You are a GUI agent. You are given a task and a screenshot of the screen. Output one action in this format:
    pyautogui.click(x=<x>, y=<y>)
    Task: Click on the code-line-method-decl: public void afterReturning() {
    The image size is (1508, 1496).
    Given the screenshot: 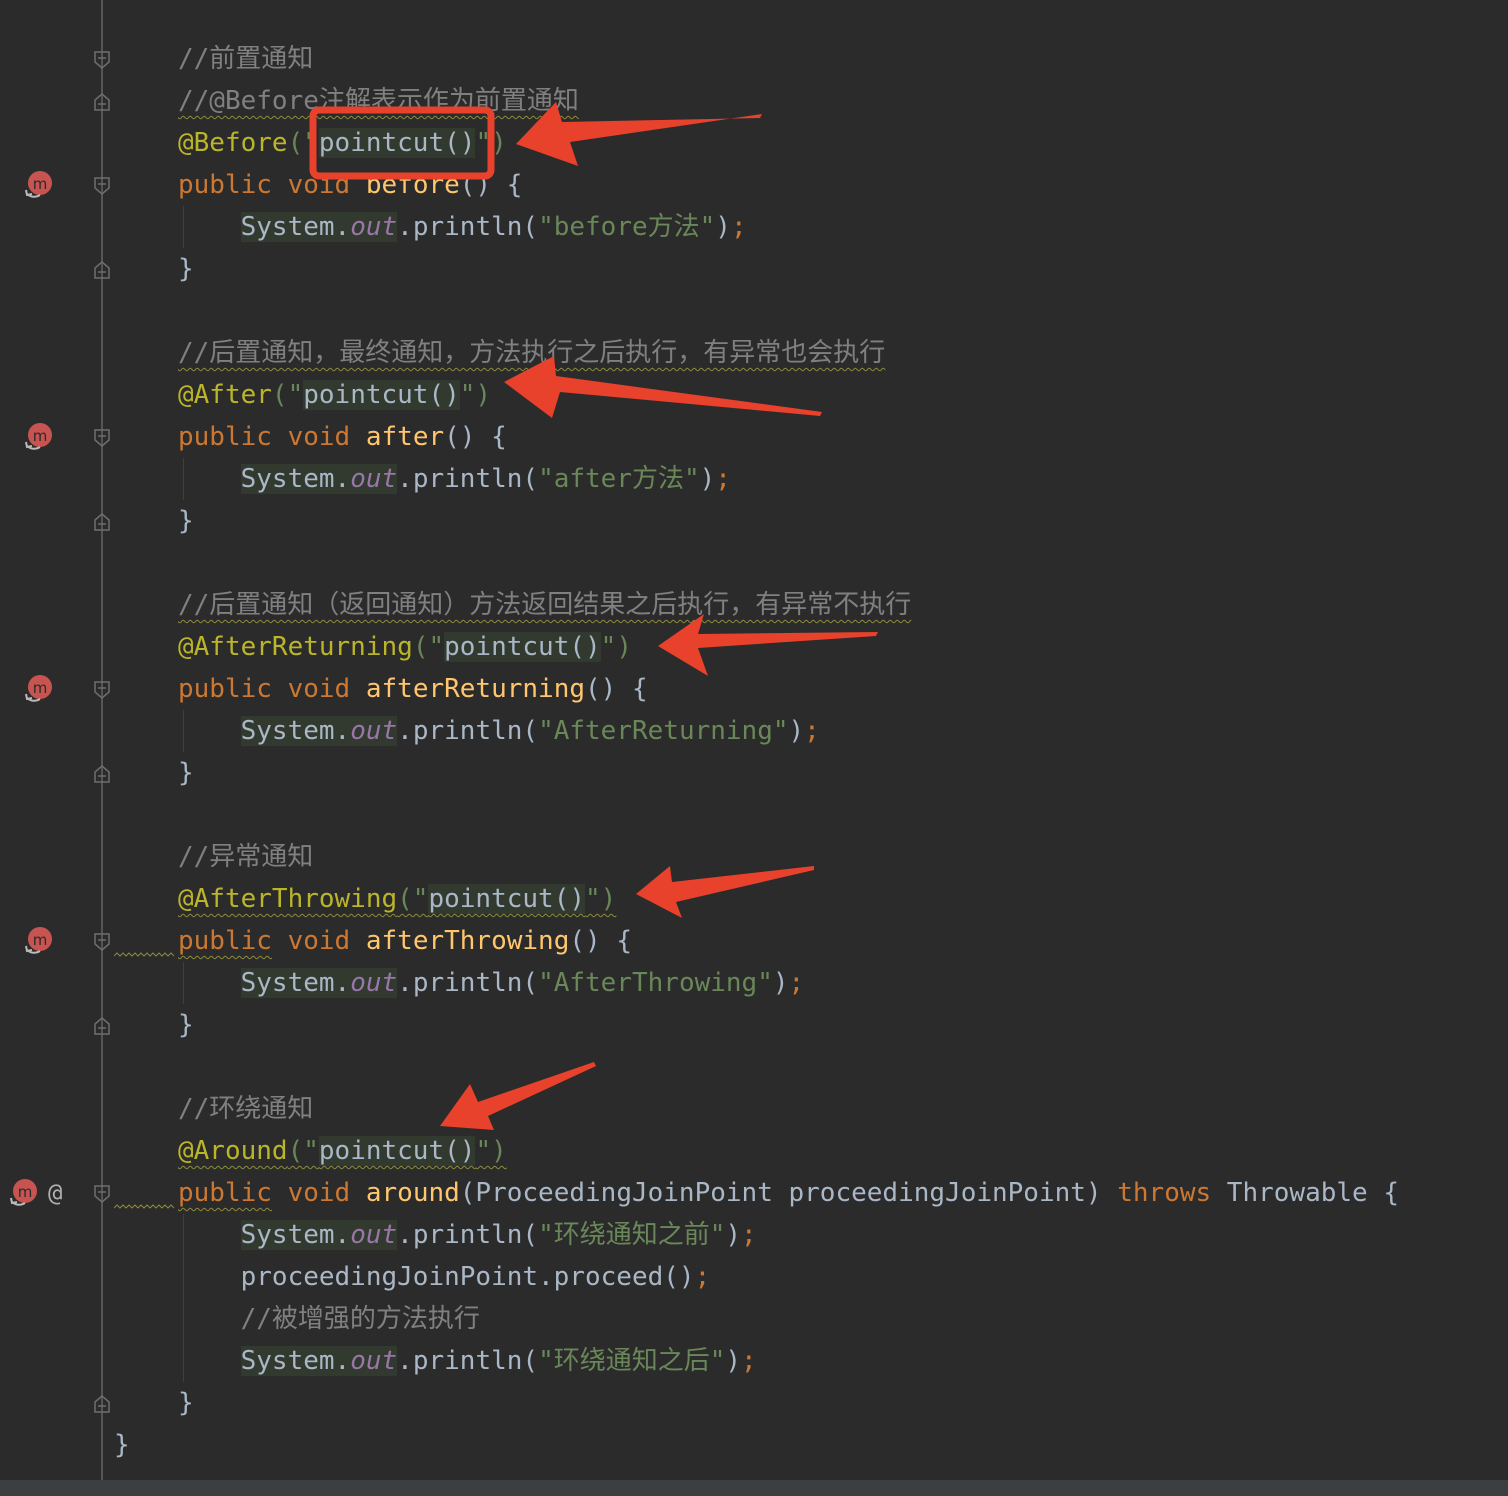 What is the action you would take?
    pyautogui.click(x=413, y=689)
    